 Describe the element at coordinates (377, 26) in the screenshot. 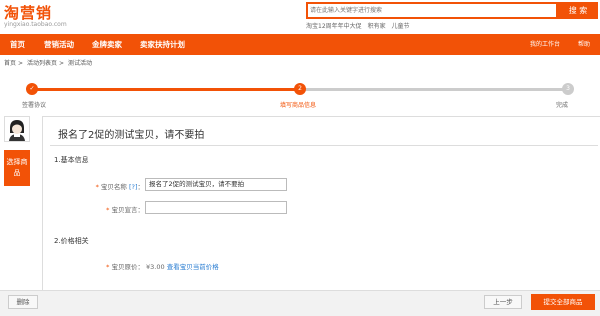

I see `hot-word-link: 积有家` at that location.